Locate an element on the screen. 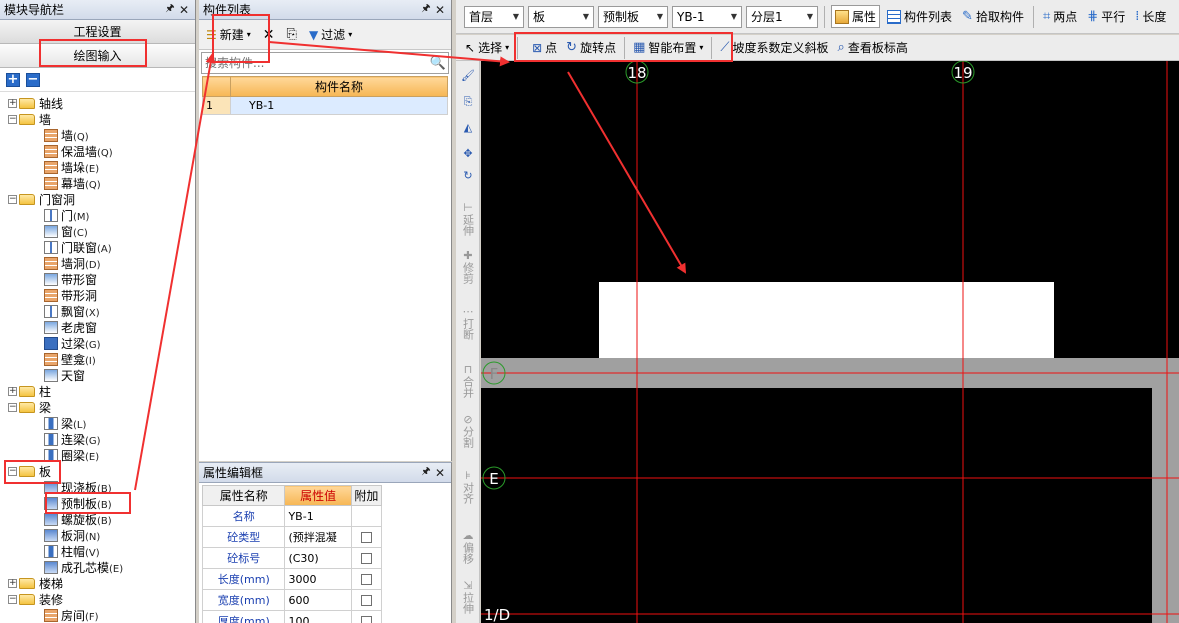 The width and height of the screenshot is (1179, 623). layer-select: 分层1 ▼ is located at coordinates (782, 16).